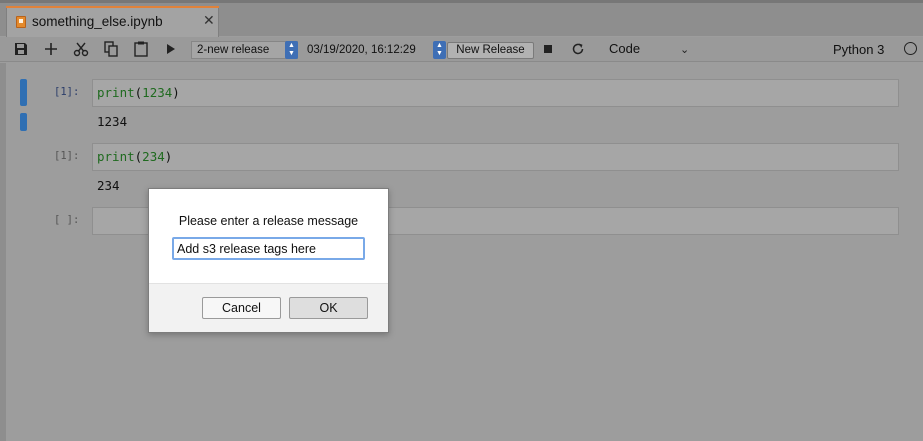 This screenshot has height=441, width=923. I want to click on release-message-dialog: Please enter a release message Cancel OK, so click(268, 260).